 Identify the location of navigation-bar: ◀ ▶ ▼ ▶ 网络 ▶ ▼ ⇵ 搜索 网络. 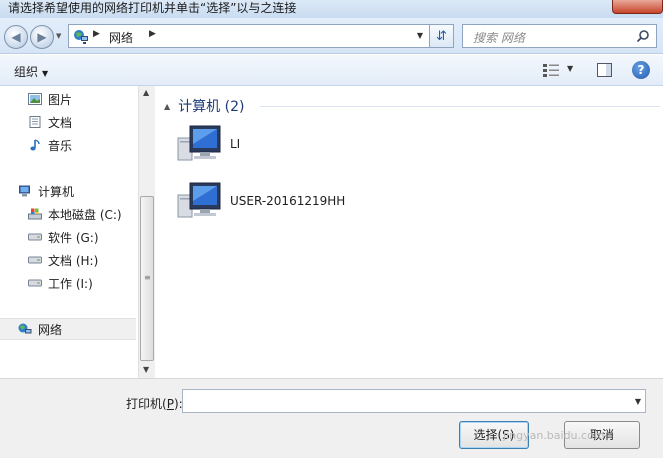
(331, 36).